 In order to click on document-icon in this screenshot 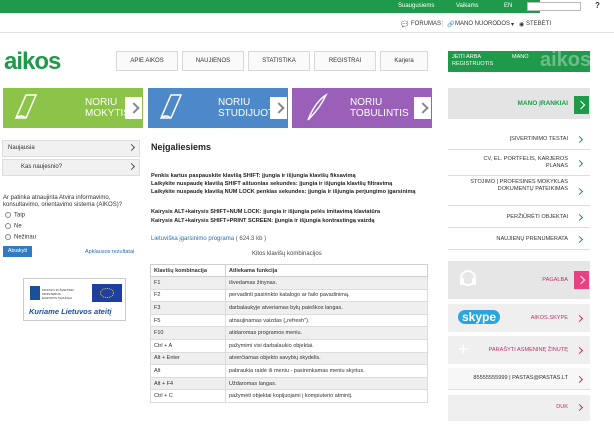, I will do `click(171, 106)`.